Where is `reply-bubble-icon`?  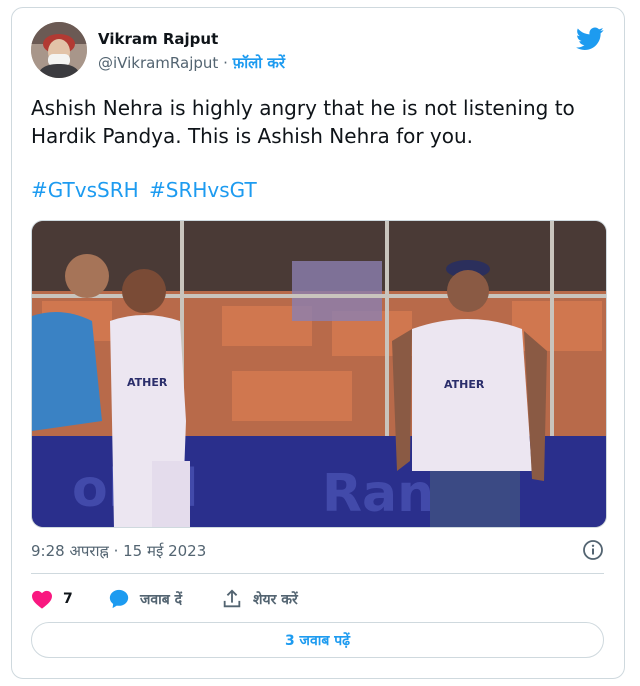
reply-bubble-icon is located at coordinates (119, 599).